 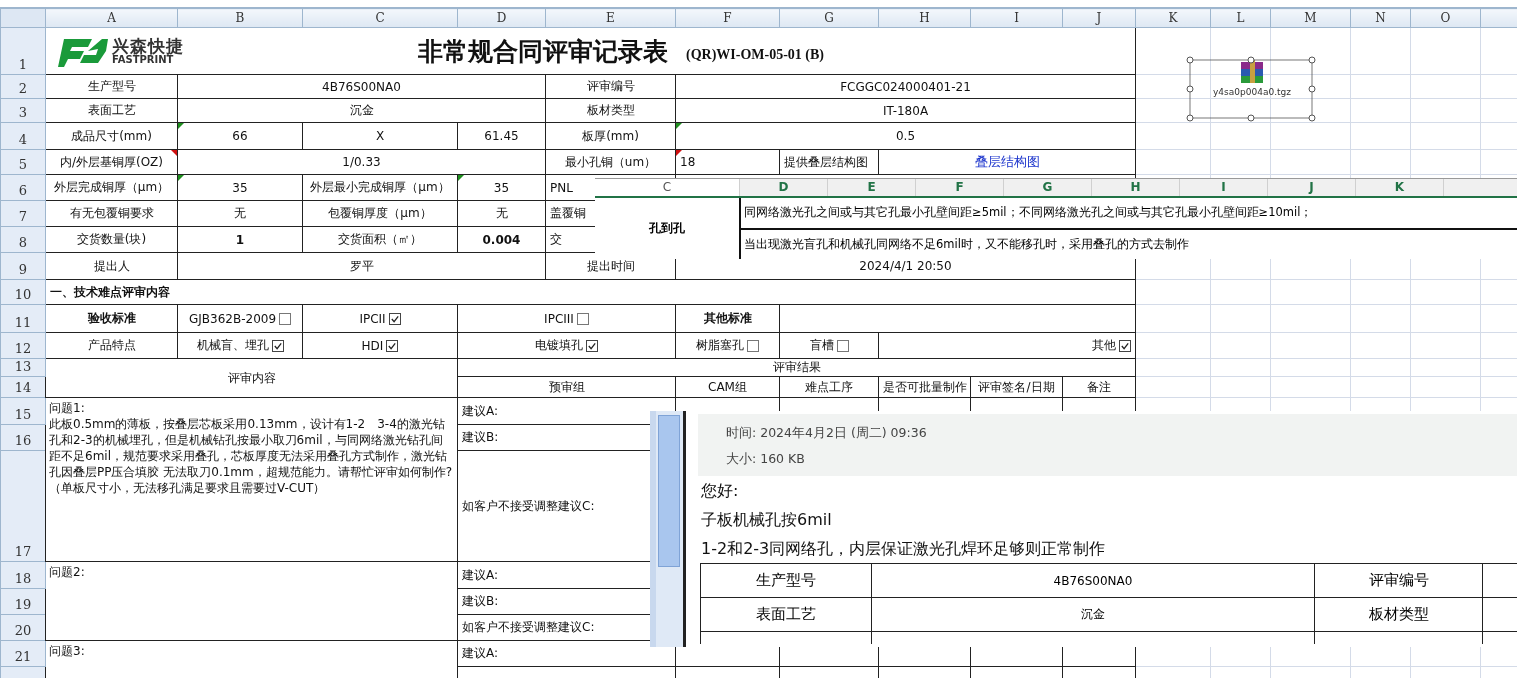 What do you see at coordinates (23, 187) in the screenshot?
I see `row-header: 6` at bounding box center [23, 187].